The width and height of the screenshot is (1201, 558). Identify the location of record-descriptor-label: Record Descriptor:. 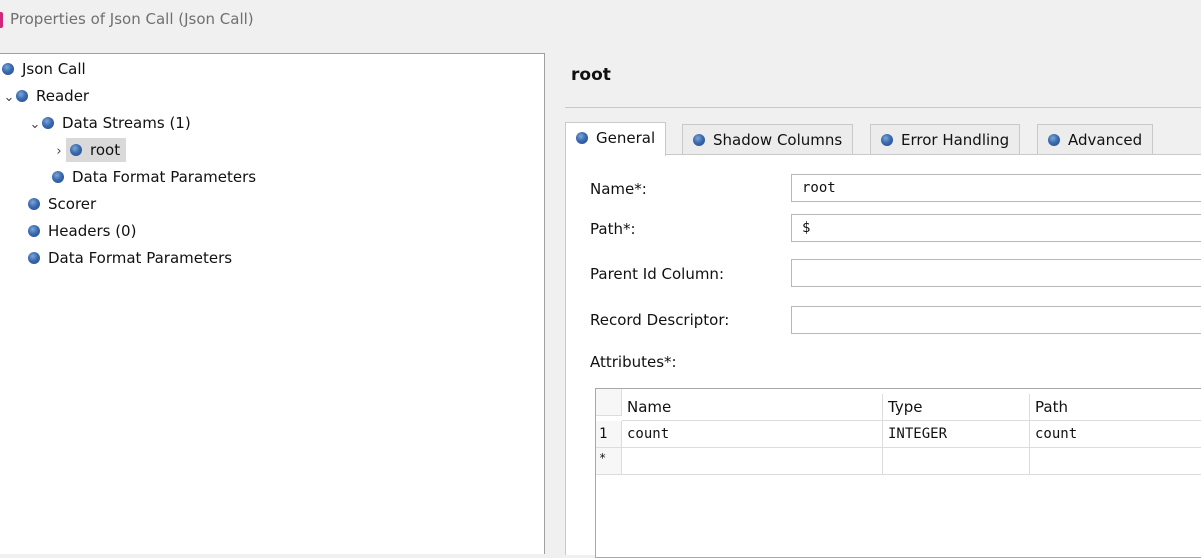
(660, 320).